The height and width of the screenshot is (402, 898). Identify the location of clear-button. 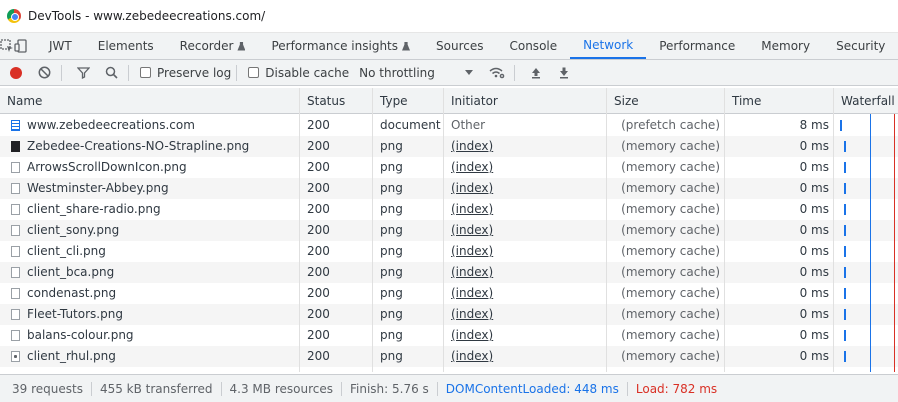
(44, 73).